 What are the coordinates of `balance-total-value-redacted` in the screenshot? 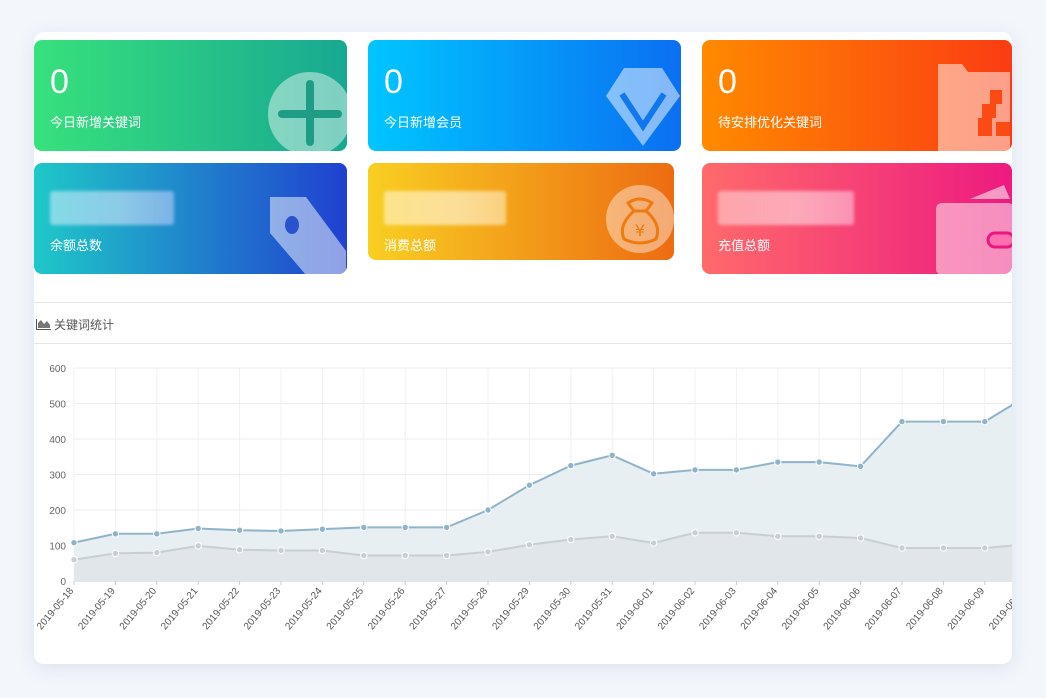 It's located at (112, 208).